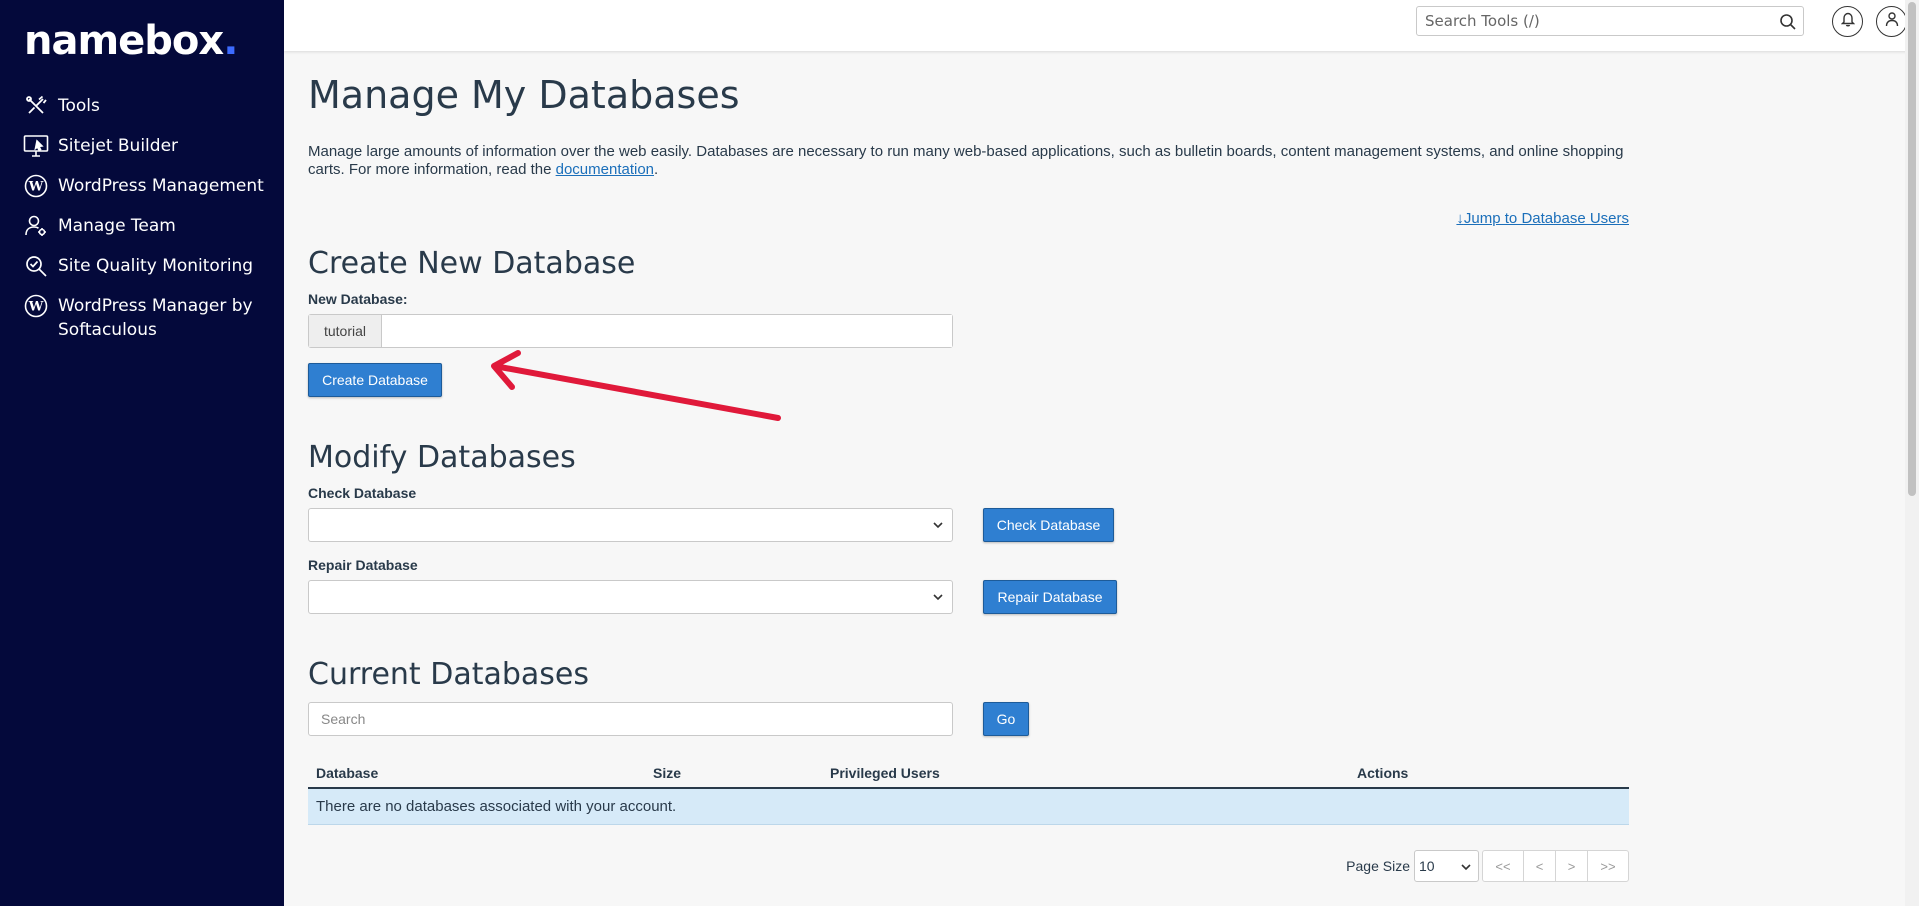 This screenshot has width=1919, height=906. Describe the element at coordinates (131, 41) in the screenshot. I see `namebox-logo: namebox.` at that location.